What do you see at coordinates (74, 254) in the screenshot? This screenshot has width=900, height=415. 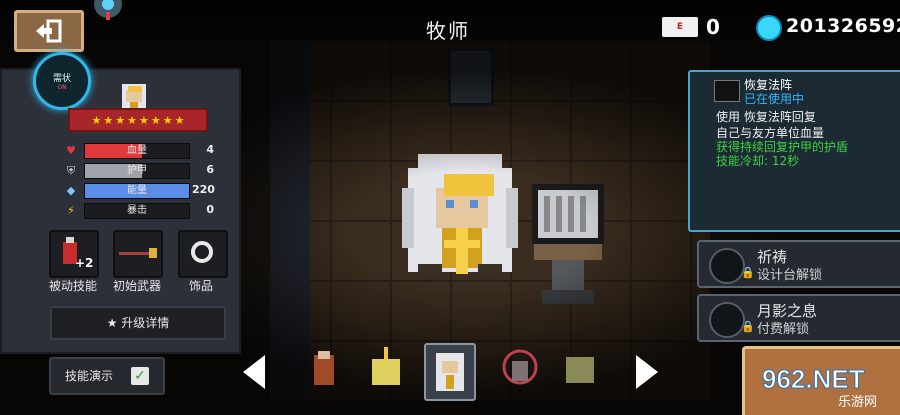 I see `passive-skill-slot: +2` at bounding box center [74, 254].